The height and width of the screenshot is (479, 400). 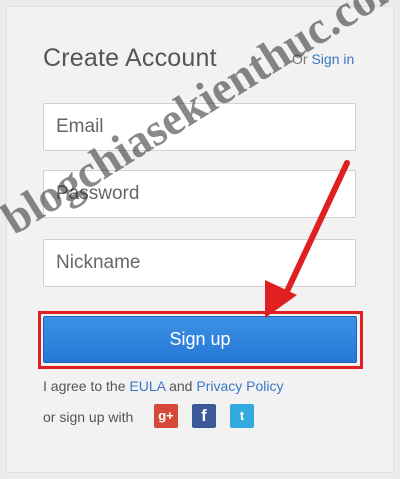 What do you see at coordinates (88, 417) in the screenshot?
I see `social-label: or sign up with` at bounding box center [88, 417].